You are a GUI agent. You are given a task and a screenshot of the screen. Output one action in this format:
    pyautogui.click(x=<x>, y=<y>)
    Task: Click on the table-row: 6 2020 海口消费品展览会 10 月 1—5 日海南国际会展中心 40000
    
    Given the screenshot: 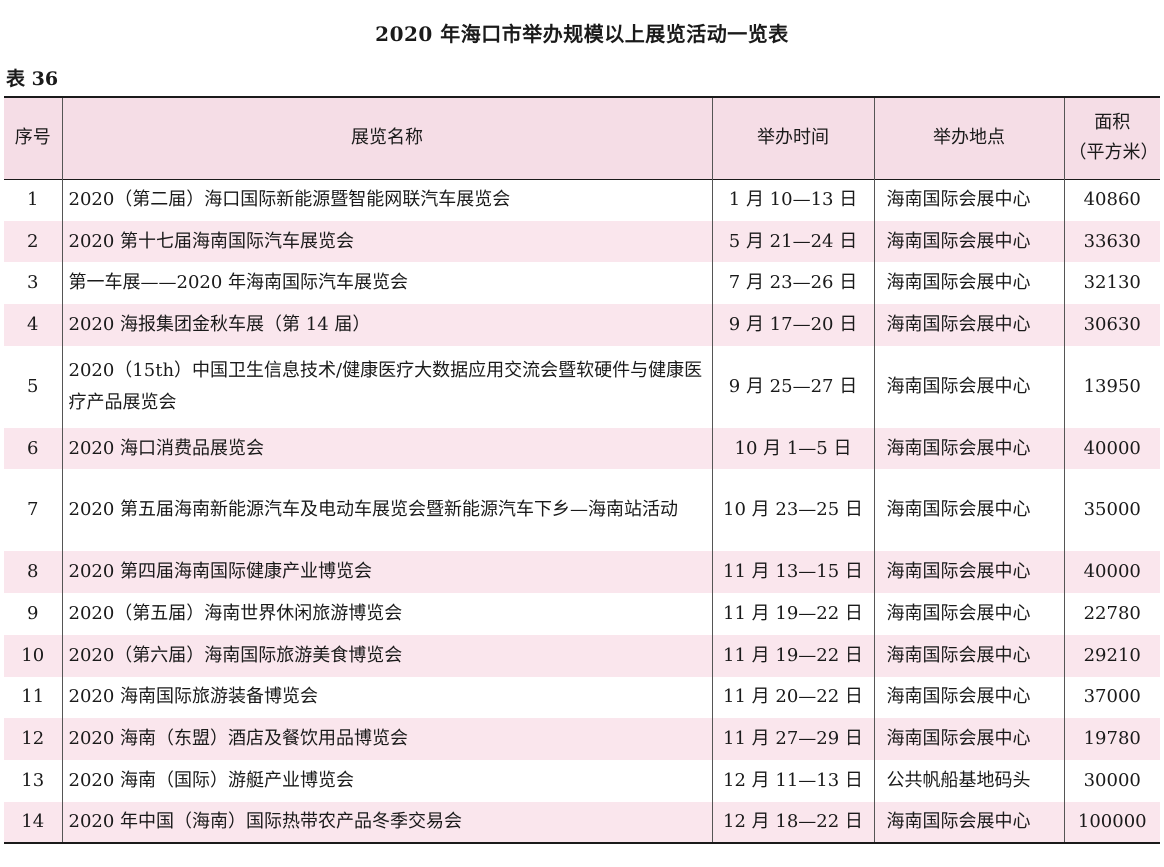 What is the action you would take?
    pyautogui.click(x=582, y=448)
    